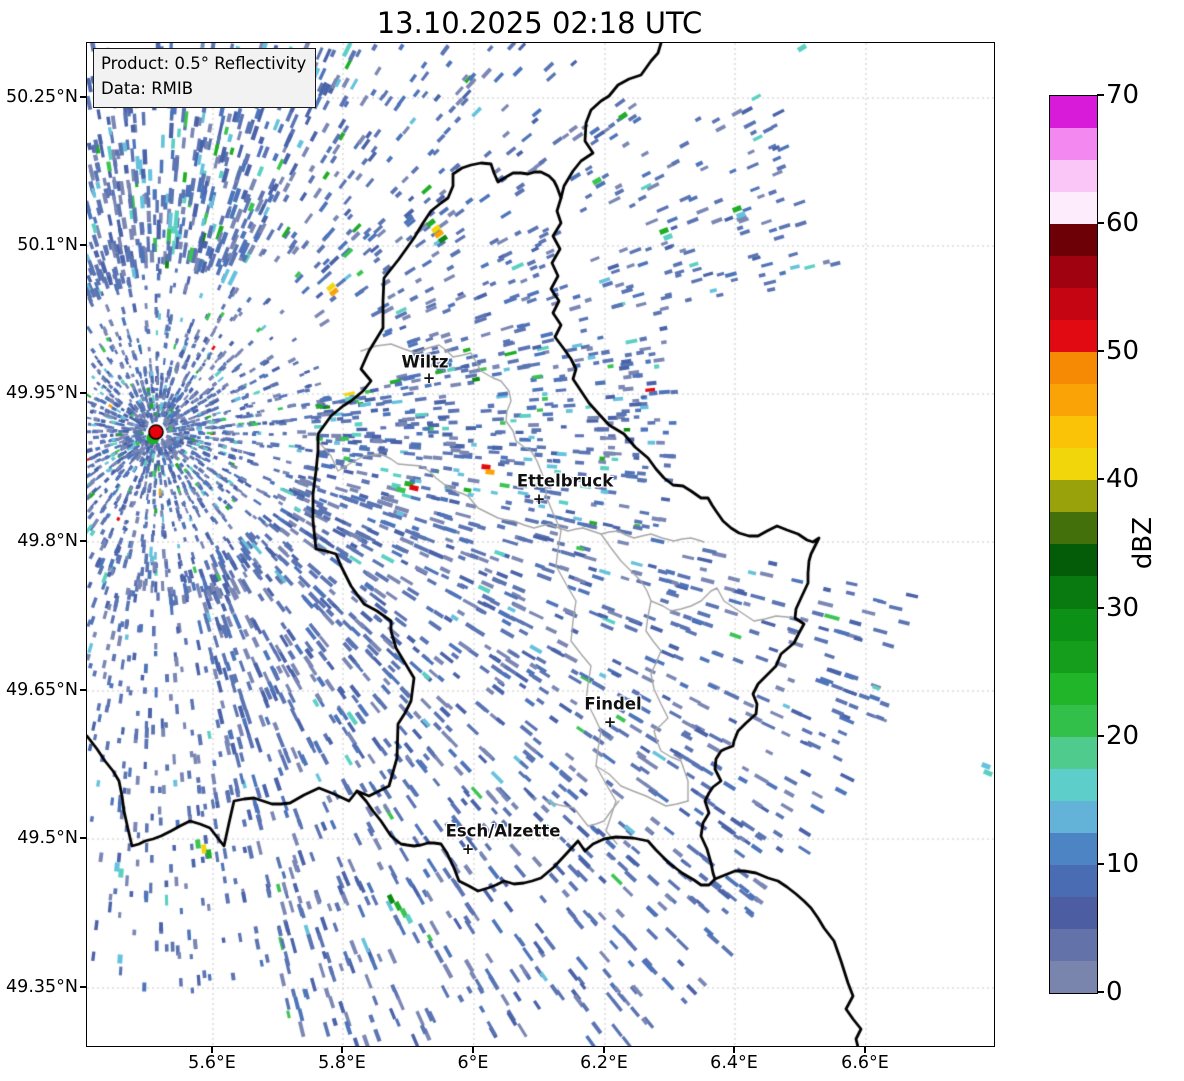 This screenshot has width=1184, height=1081. What do you see at coordinates (865, 1063) in the screenshot?
I see `lon-tick-label: 6.6°E` at bounding box center [865, 1063].